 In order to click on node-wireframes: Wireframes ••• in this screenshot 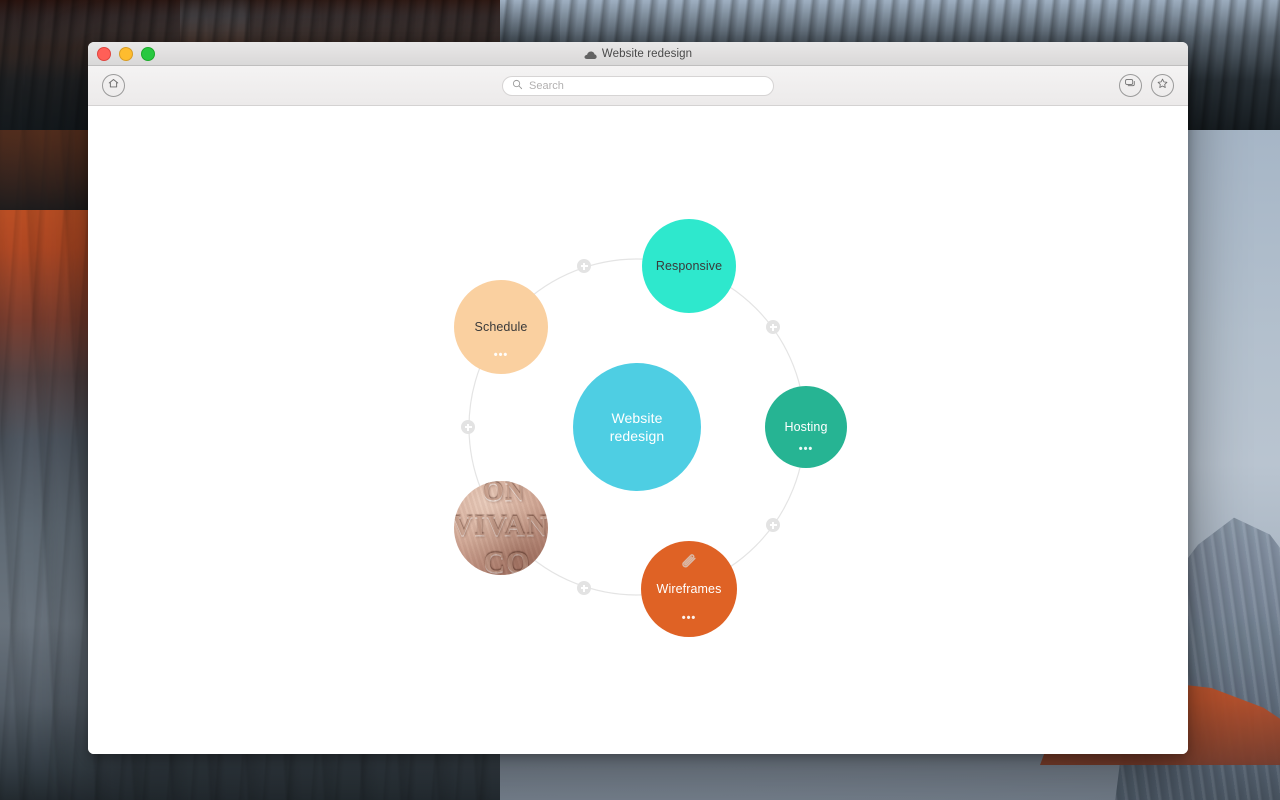, I will do `click(689, 589)`.